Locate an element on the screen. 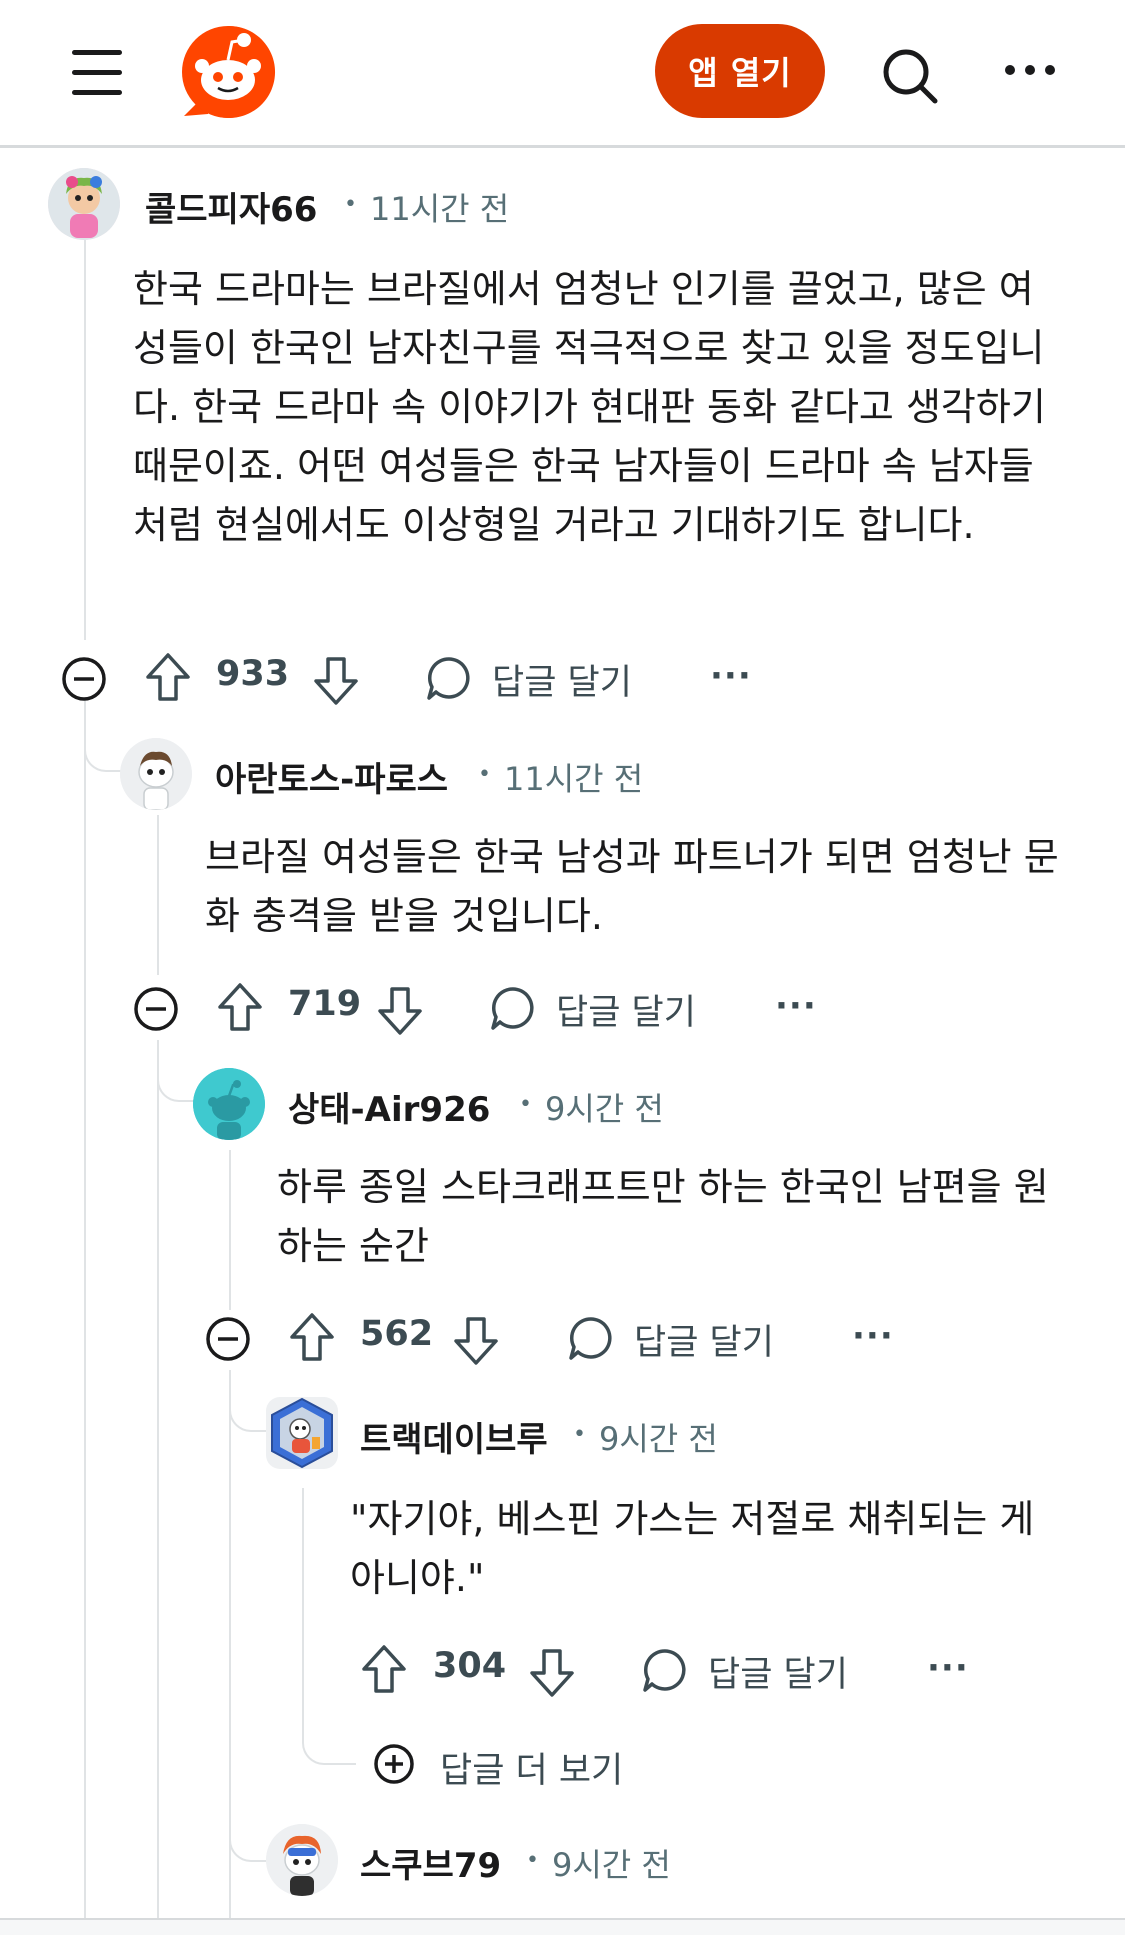  username: 콜드피자66 is located at coordinates (231, 206).